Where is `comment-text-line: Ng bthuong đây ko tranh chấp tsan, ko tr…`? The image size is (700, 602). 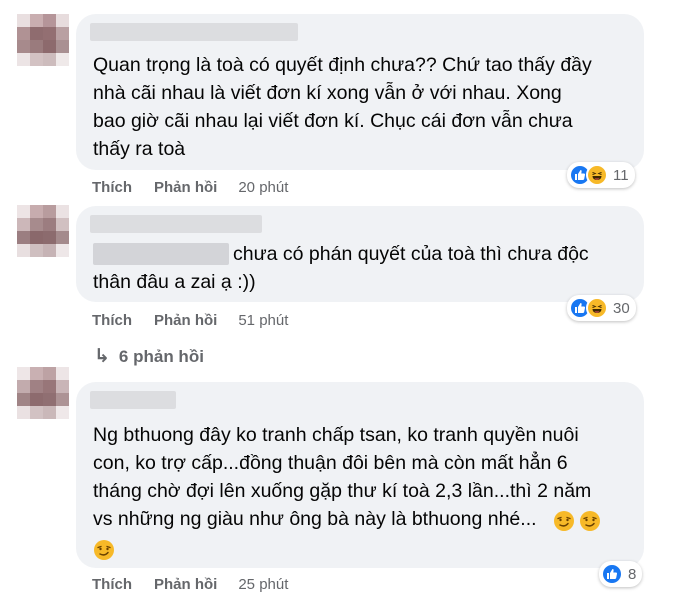
comment-text-line: Ng bthuong đây ko tranh chấp tsan, ko tr… is located at coordinates (336, 435).